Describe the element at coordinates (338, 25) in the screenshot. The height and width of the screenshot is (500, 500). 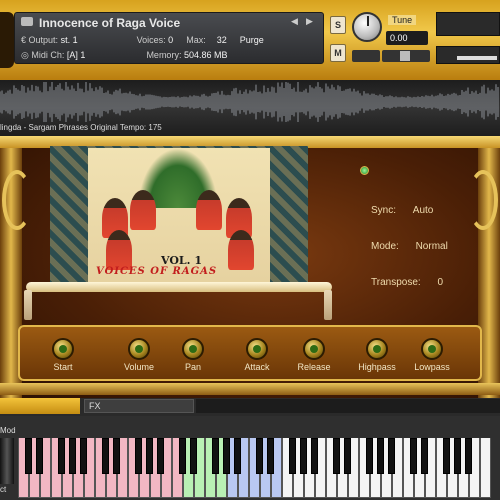
I see `solo-button: S` at that location.